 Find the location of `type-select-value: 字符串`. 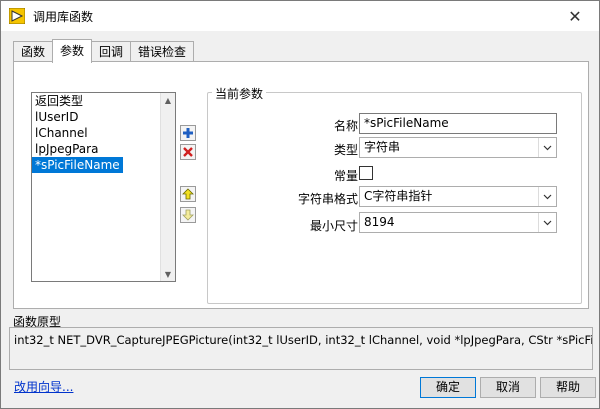

type-select-value: 字符串 is located at coordinates (382, 147).